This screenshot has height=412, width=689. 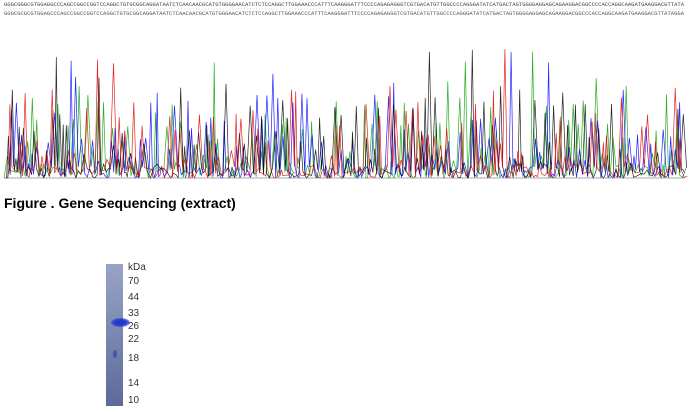 What do you see at coordinates (134, 297) in the screenshot?
I see `marker-44: 44` at bounding box center [134, 297].